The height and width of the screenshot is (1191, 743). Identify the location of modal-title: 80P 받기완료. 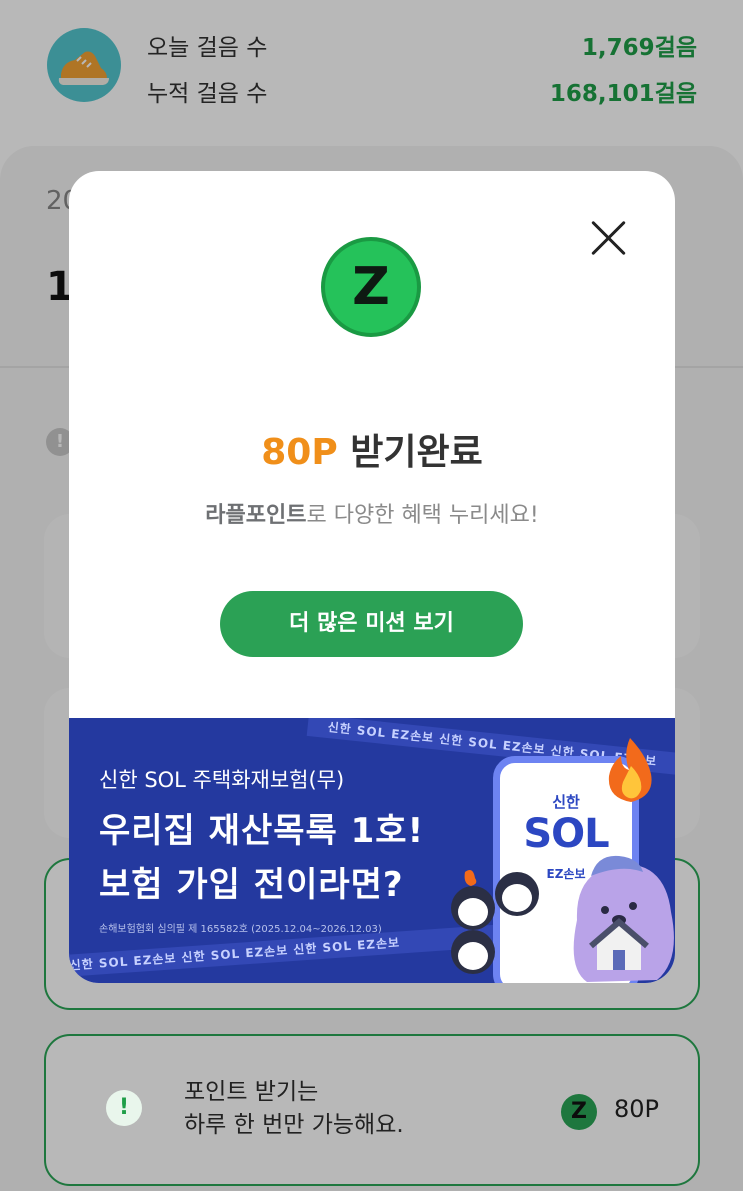
(372, 449).